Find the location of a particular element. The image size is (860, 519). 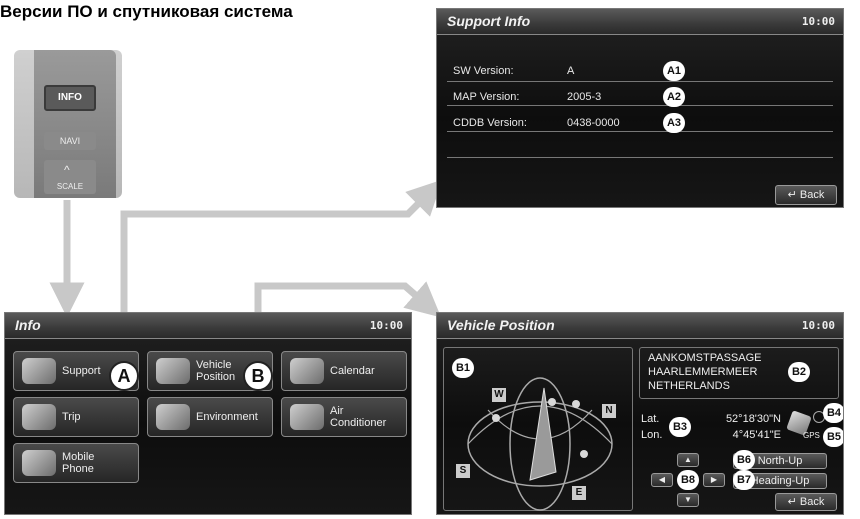

address-line: HAARLEMMERMEER is located at coordinates (703, 372).